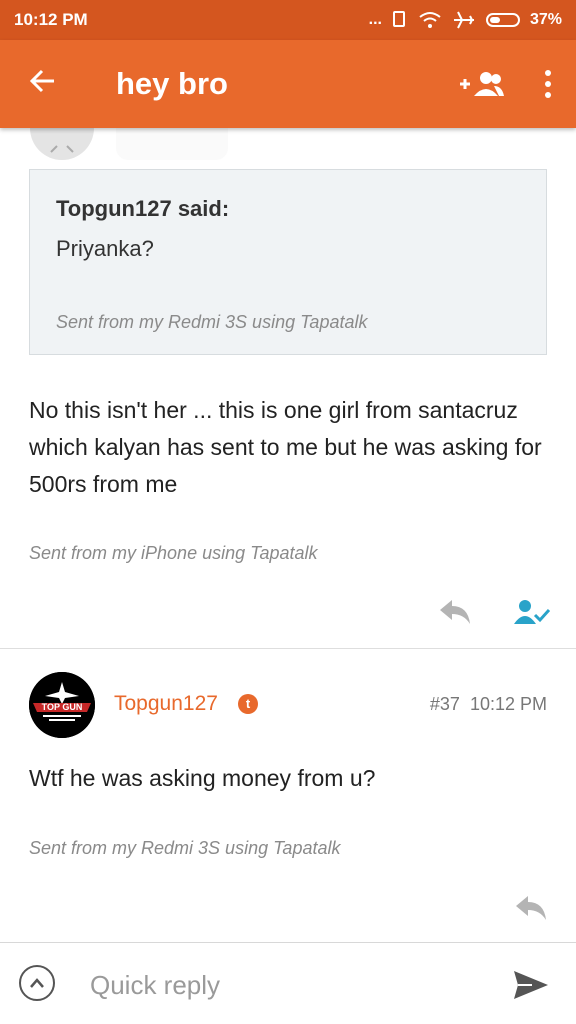  What do you see at coordinates (508, 704) in the screenshot?
I see `post-time: 10:12 PM` at bounding box center [508, 704].